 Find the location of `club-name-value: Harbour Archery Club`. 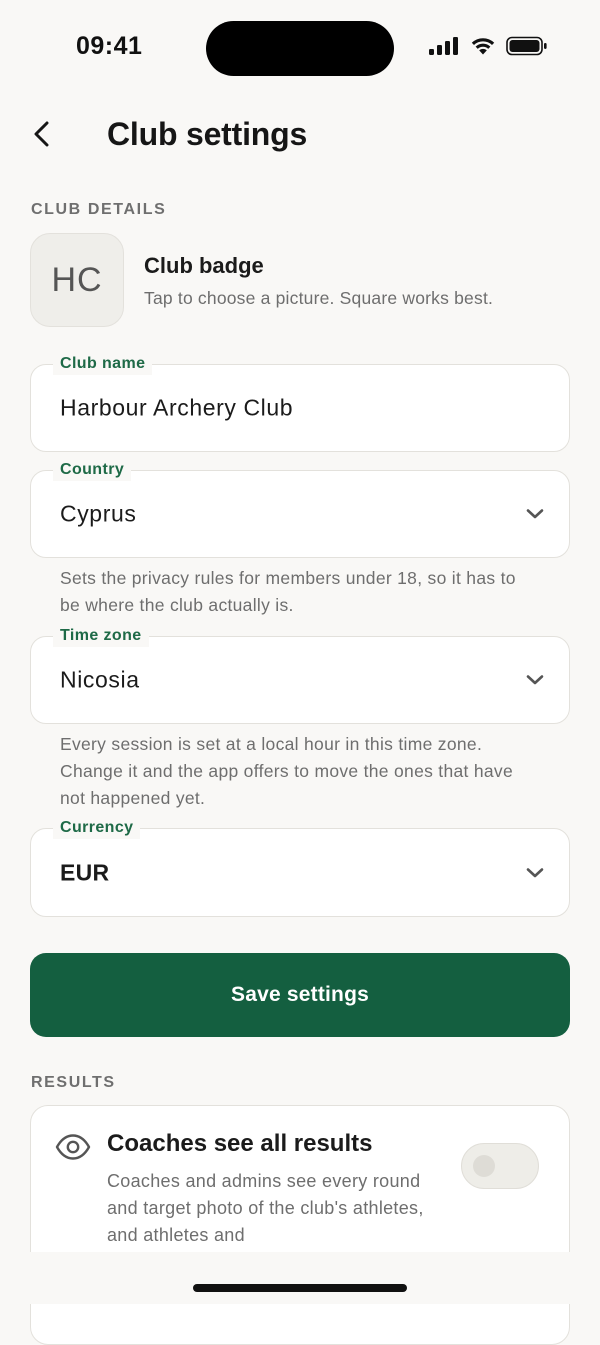

club-name-value: Harbour Archery Club is located at coordinates (177, 407).